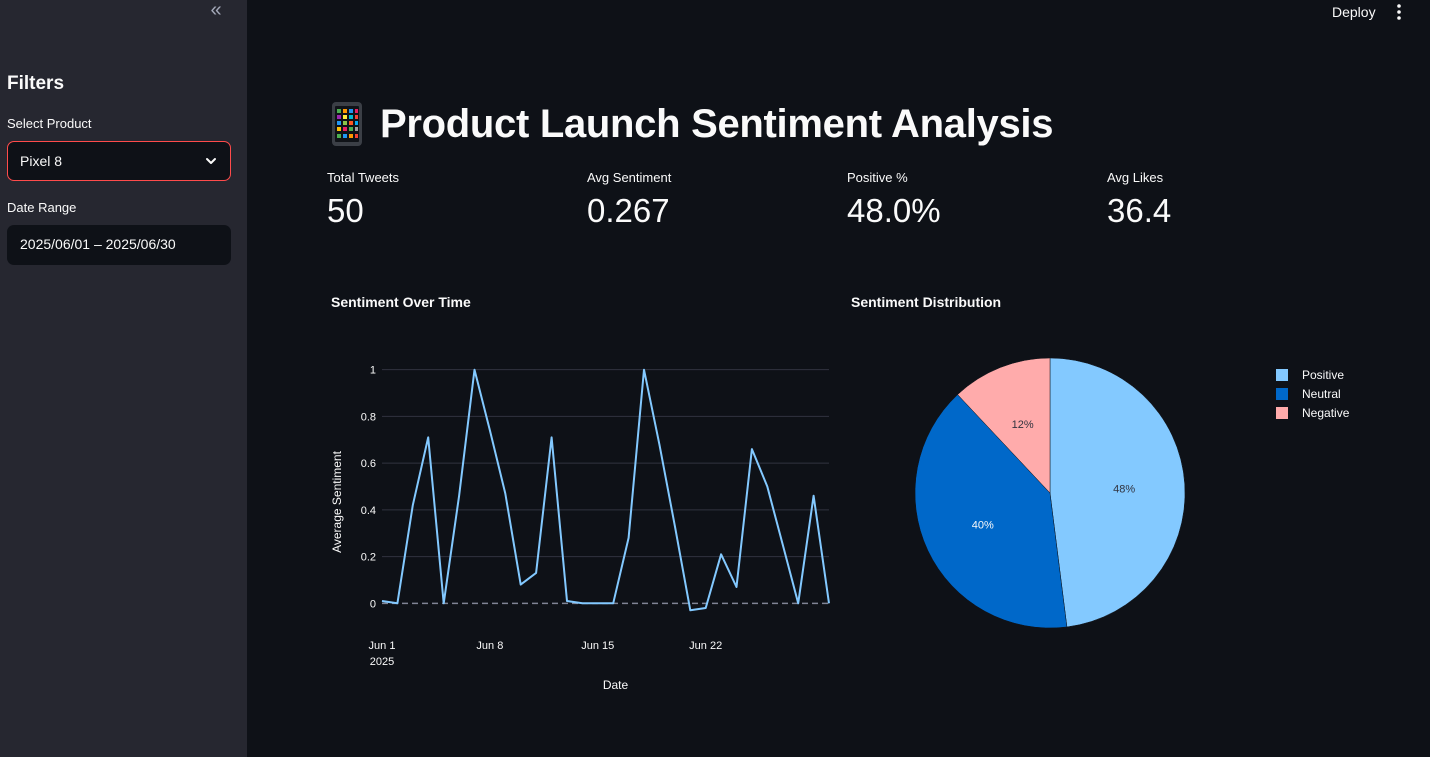  I want to click on pie-legend: Positive Neutral Negative, so click(1312, 393).